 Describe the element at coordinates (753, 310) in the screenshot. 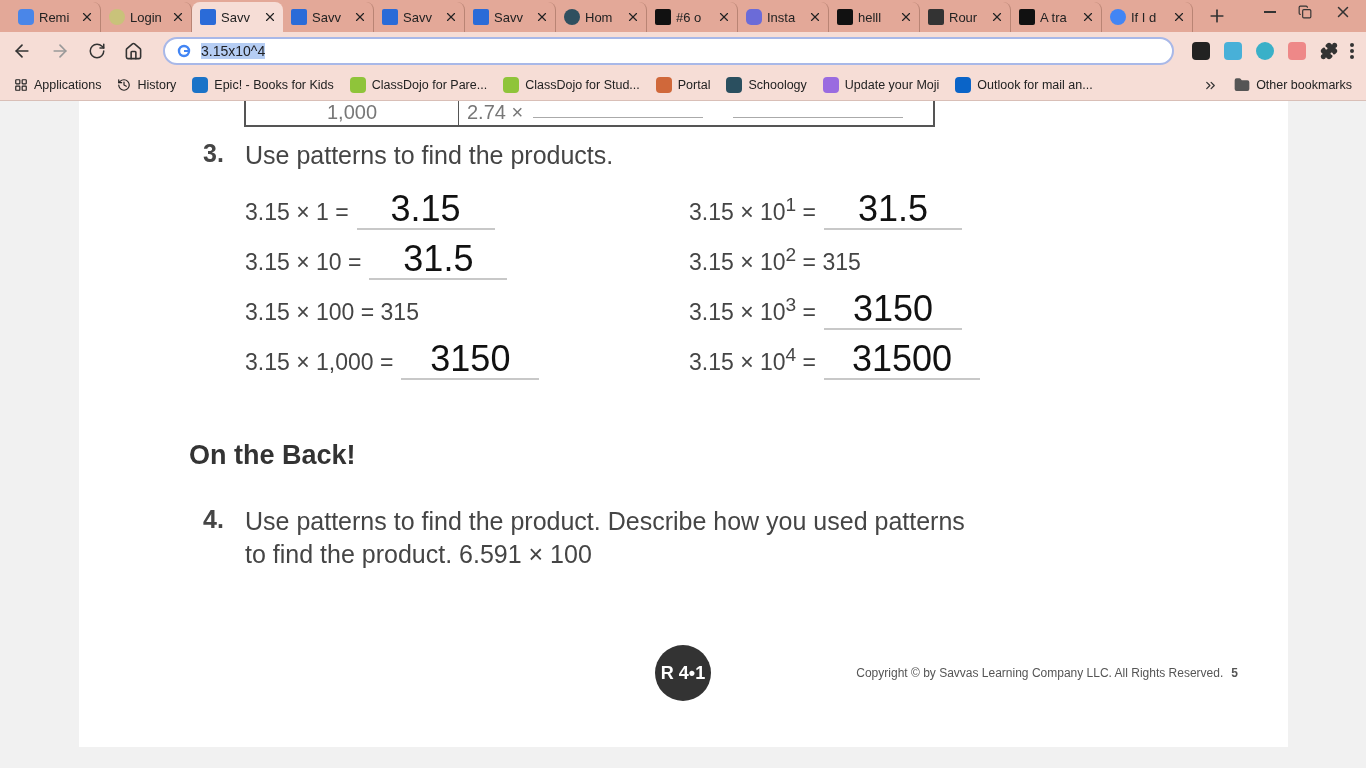

I see `equation-text: 3.15 × 10$^{3}$ =` at that location.